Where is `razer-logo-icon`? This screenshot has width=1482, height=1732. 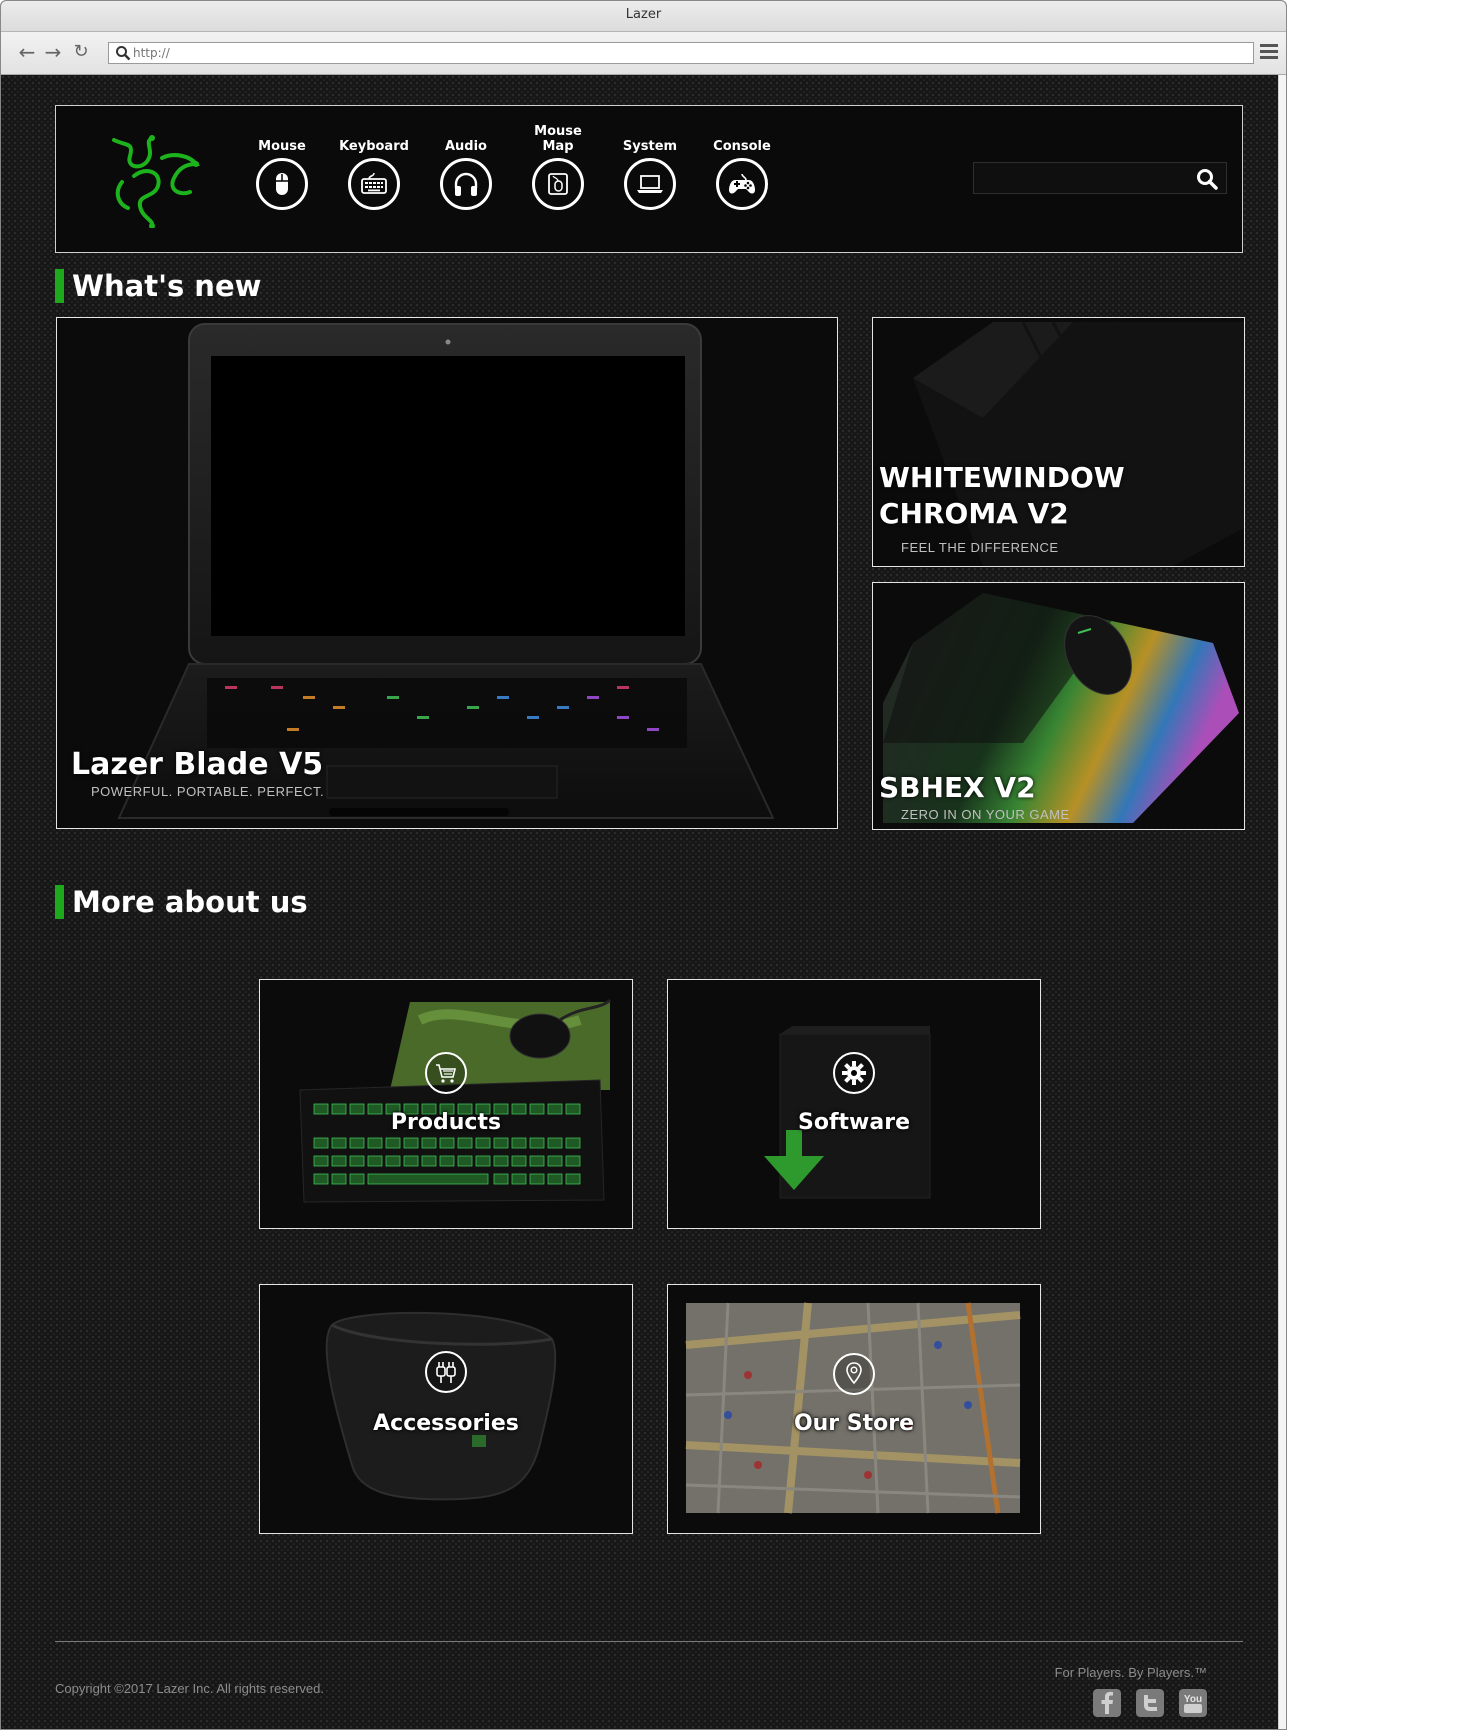
razer-logo-icon is located at coordinates (154, 180).